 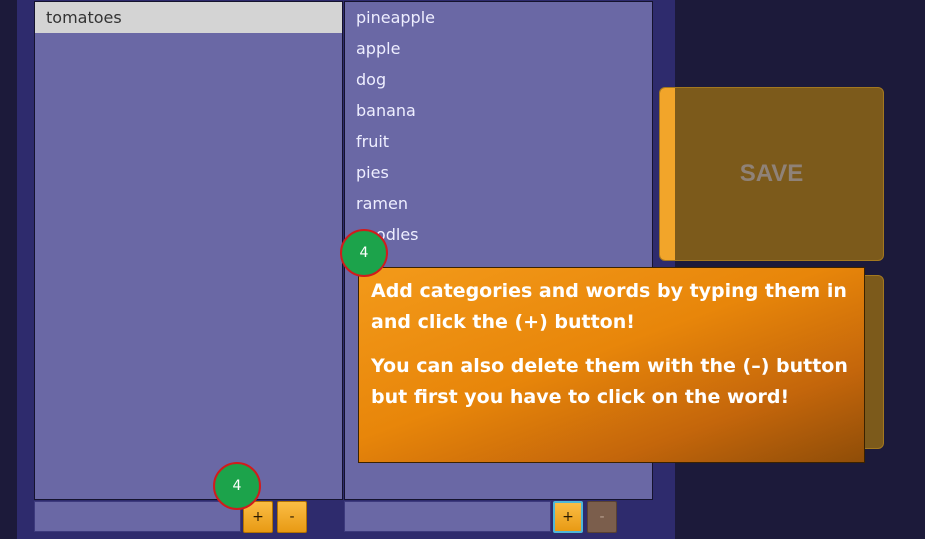 I want to click on save-button: SAVE, so click(x=771, y=174).